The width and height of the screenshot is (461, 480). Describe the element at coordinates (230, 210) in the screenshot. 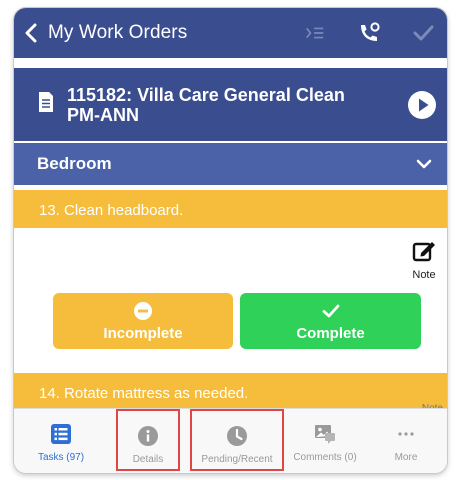

I see `task-item-13: 13. Clean headboard.` at that location.